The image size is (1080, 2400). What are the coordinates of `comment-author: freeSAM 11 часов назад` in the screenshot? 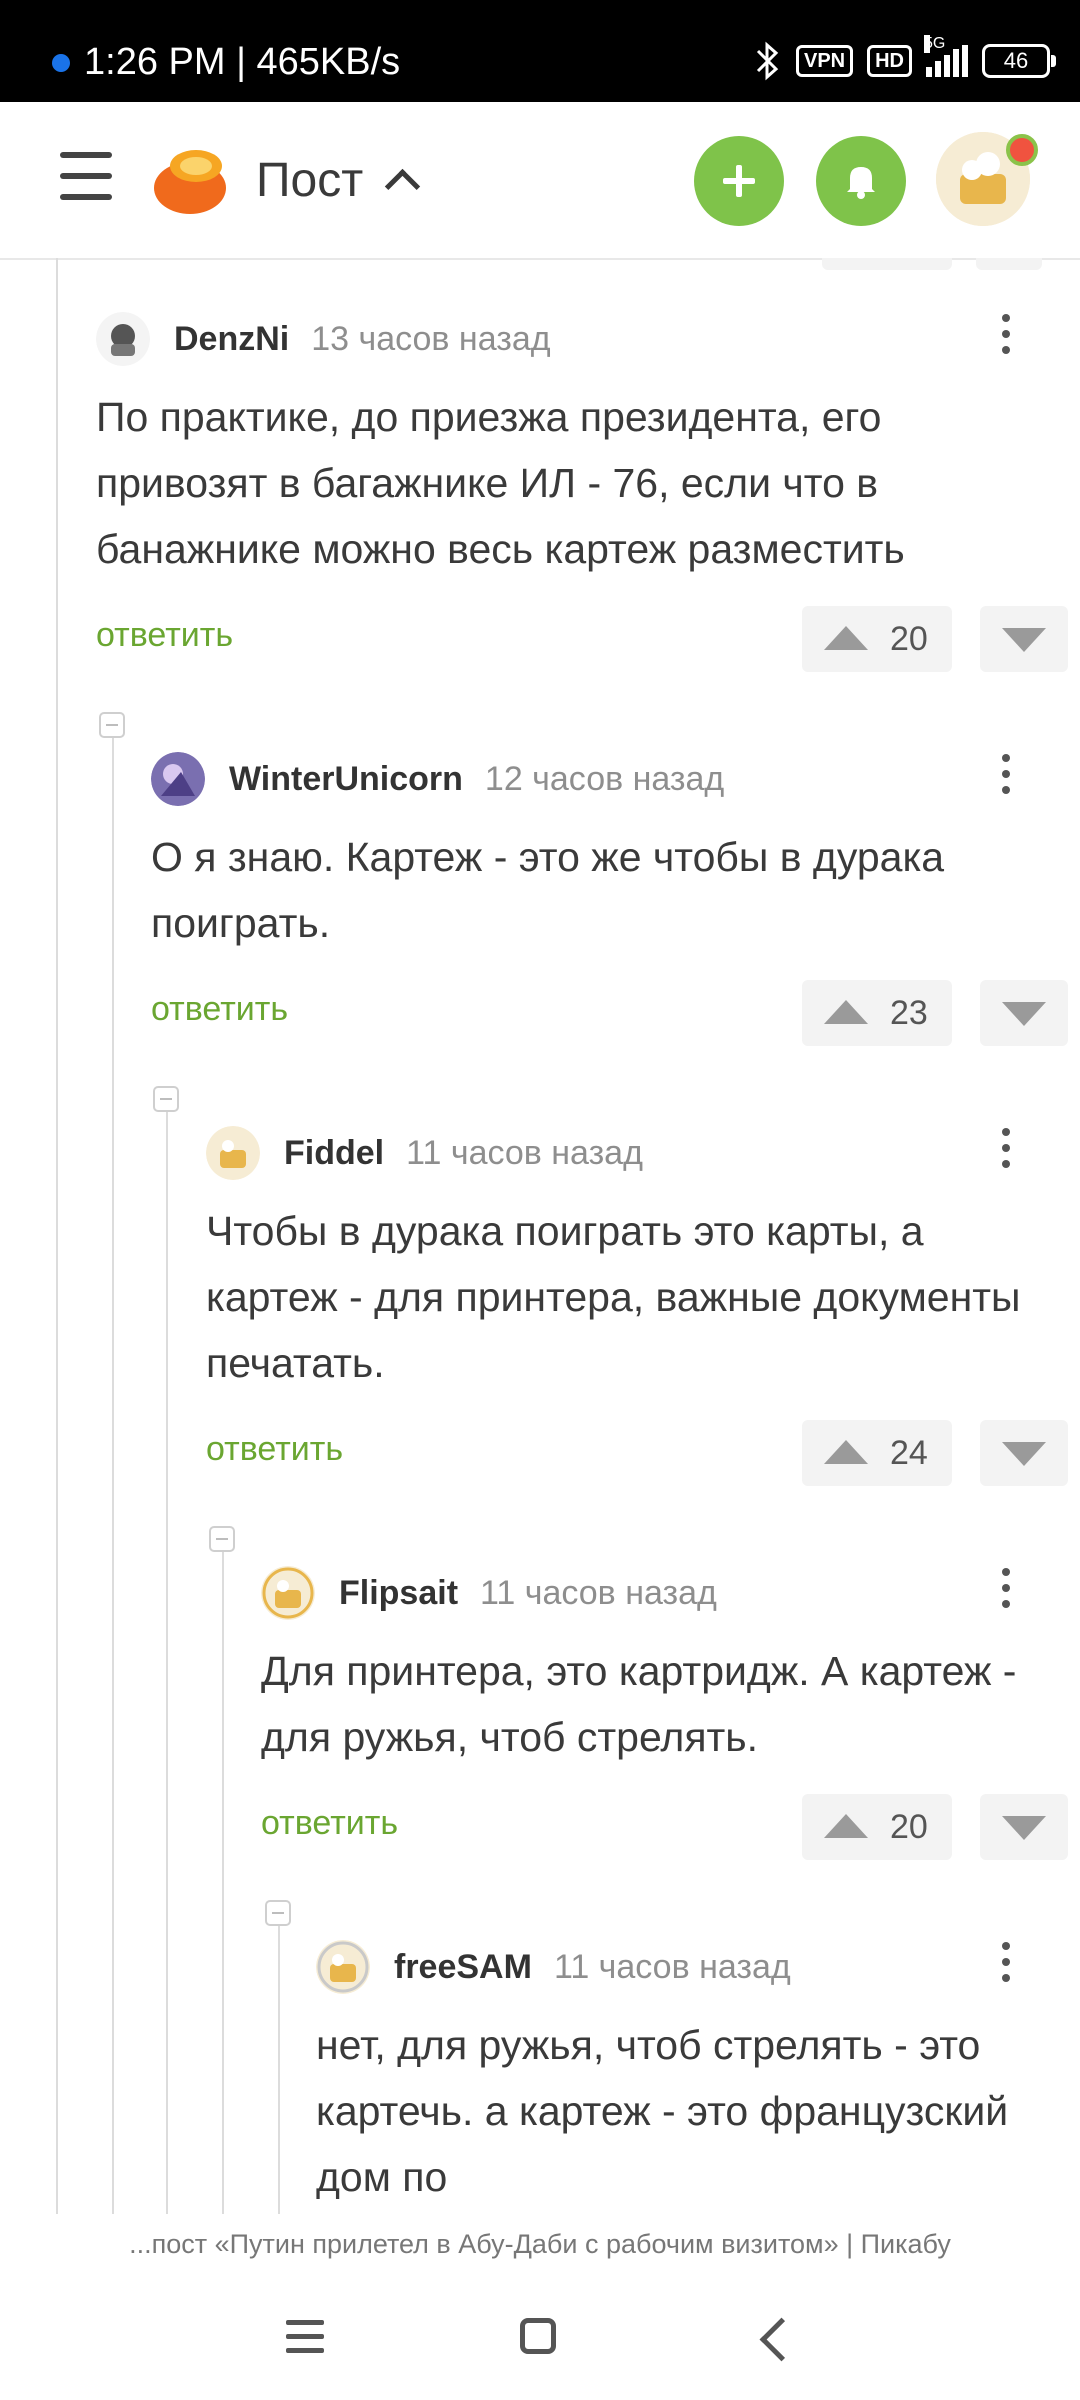 It's located at (592, 1967).